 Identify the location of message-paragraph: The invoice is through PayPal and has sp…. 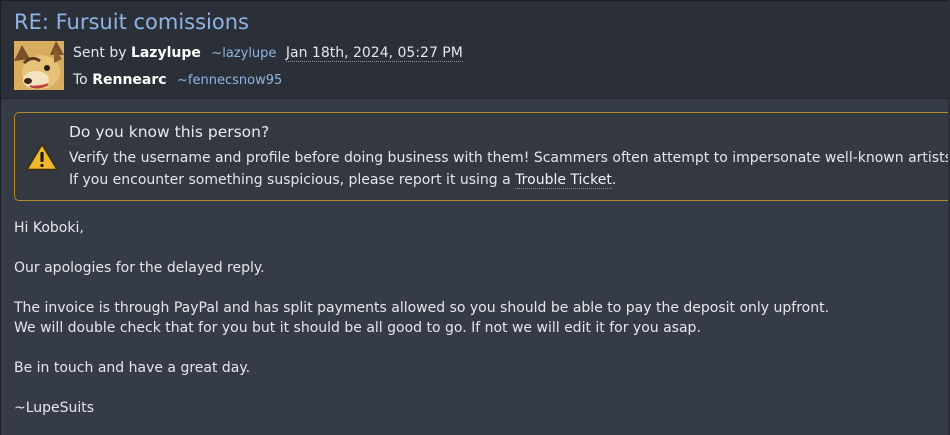
(422, 308).